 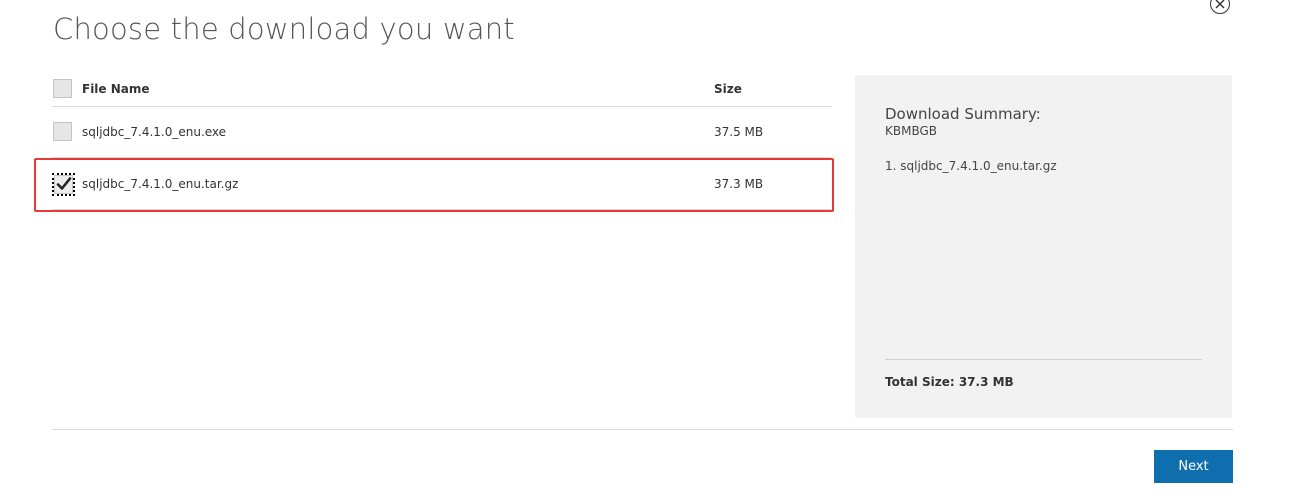 What do you see at coordinates (1043, 359) in the screenshot?
I see `summary-divider` at bounding box center [1043, 359].